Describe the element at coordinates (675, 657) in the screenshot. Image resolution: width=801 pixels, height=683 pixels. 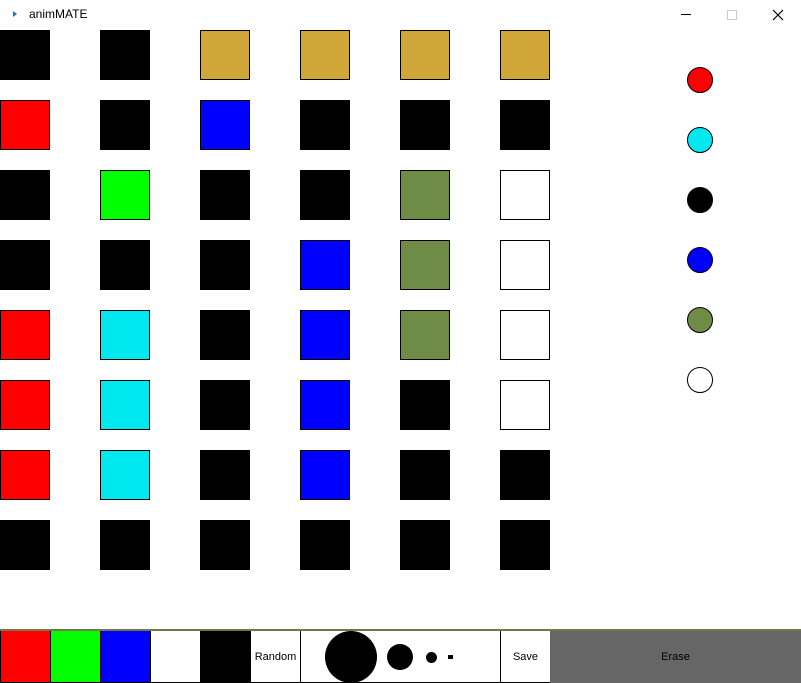
I see `erase-button: Erase` at that location.